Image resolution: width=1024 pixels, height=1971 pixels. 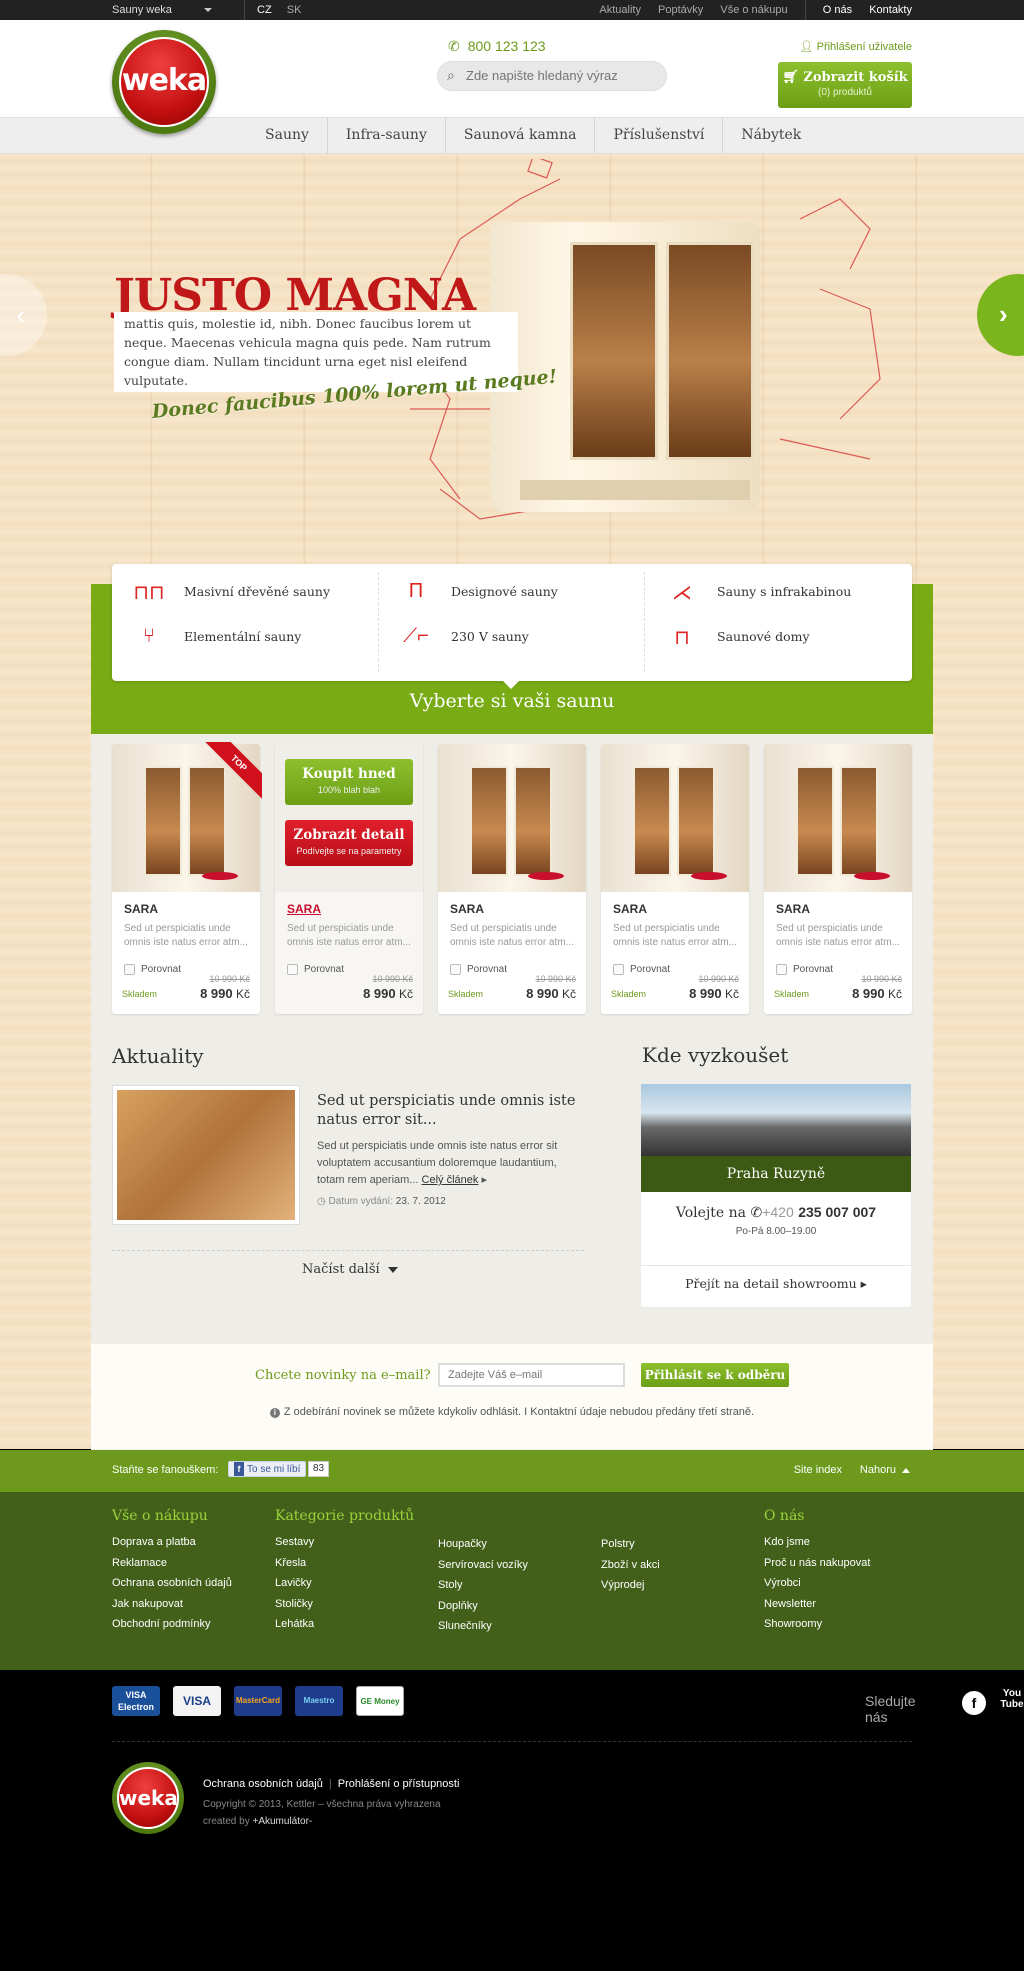 I want to click on buy-now-button: Koupit hned 100% blah blah, so click(x=349, y=782).